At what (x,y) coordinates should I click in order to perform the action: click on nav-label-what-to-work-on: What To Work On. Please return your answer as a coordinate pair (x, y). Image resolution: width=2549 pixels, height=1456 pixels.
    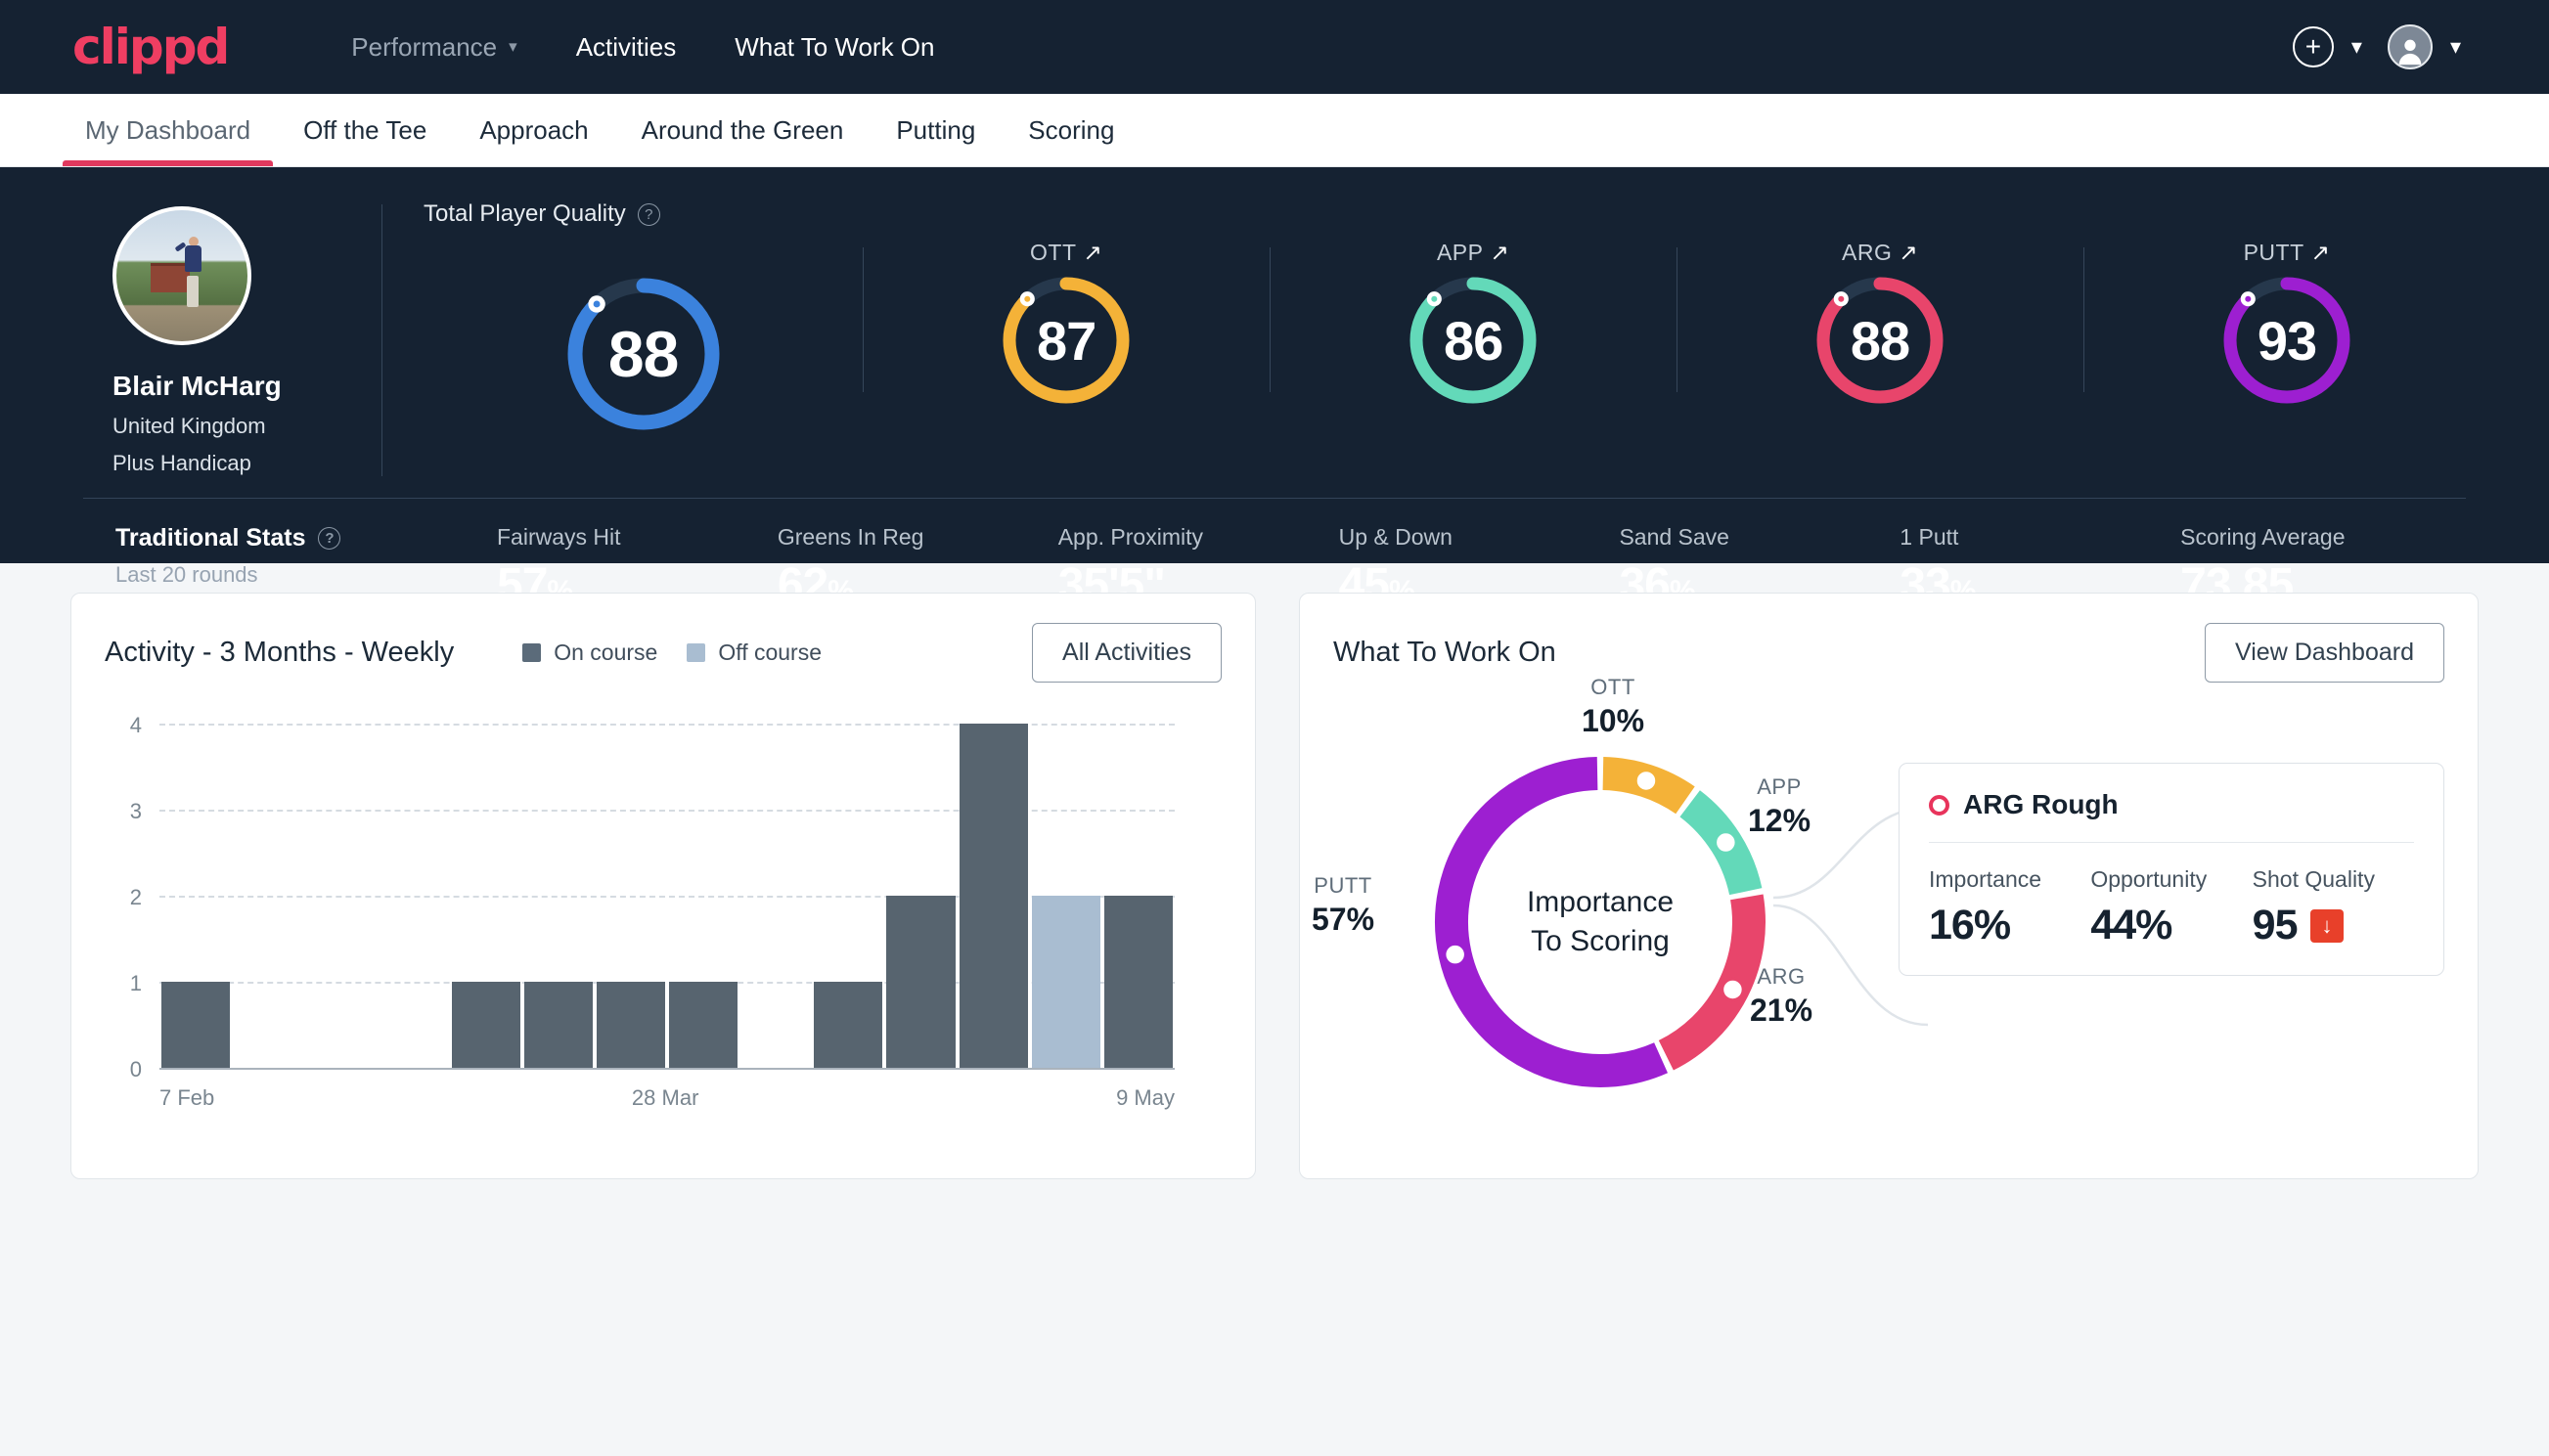
    Looking at the image, I should click on (835, 46).